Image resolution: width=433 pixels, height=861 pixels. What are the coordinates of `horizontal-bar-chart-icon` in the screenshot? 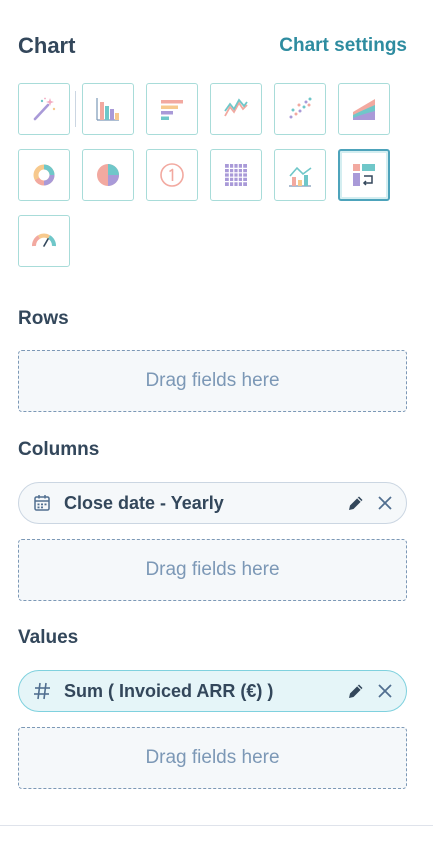 It's located at (172, 110).